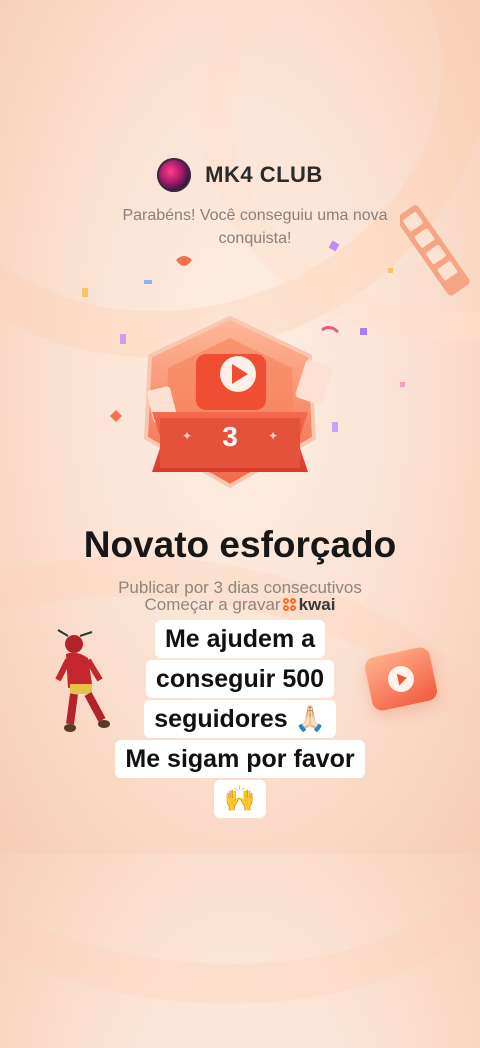 The image size is (480, 1048). I want to click on sticker-line: seguidores 🙏🏻, so click(240, 719).